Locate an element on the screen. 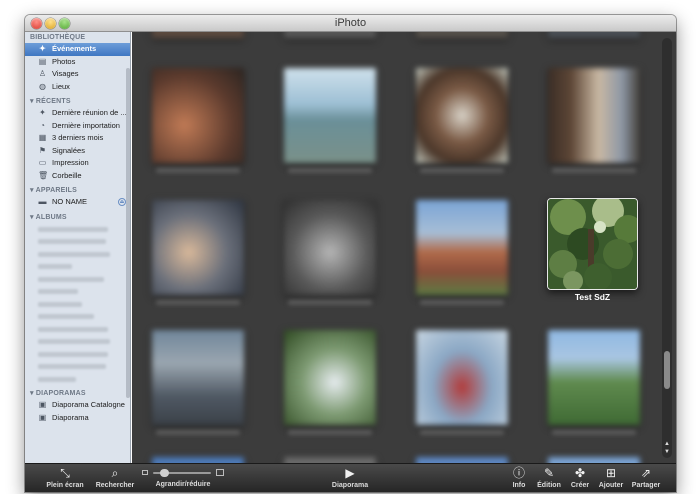 This screenshot has width=700, height=494. calendar-icon: ▦ is located at coordinates (42, 137).